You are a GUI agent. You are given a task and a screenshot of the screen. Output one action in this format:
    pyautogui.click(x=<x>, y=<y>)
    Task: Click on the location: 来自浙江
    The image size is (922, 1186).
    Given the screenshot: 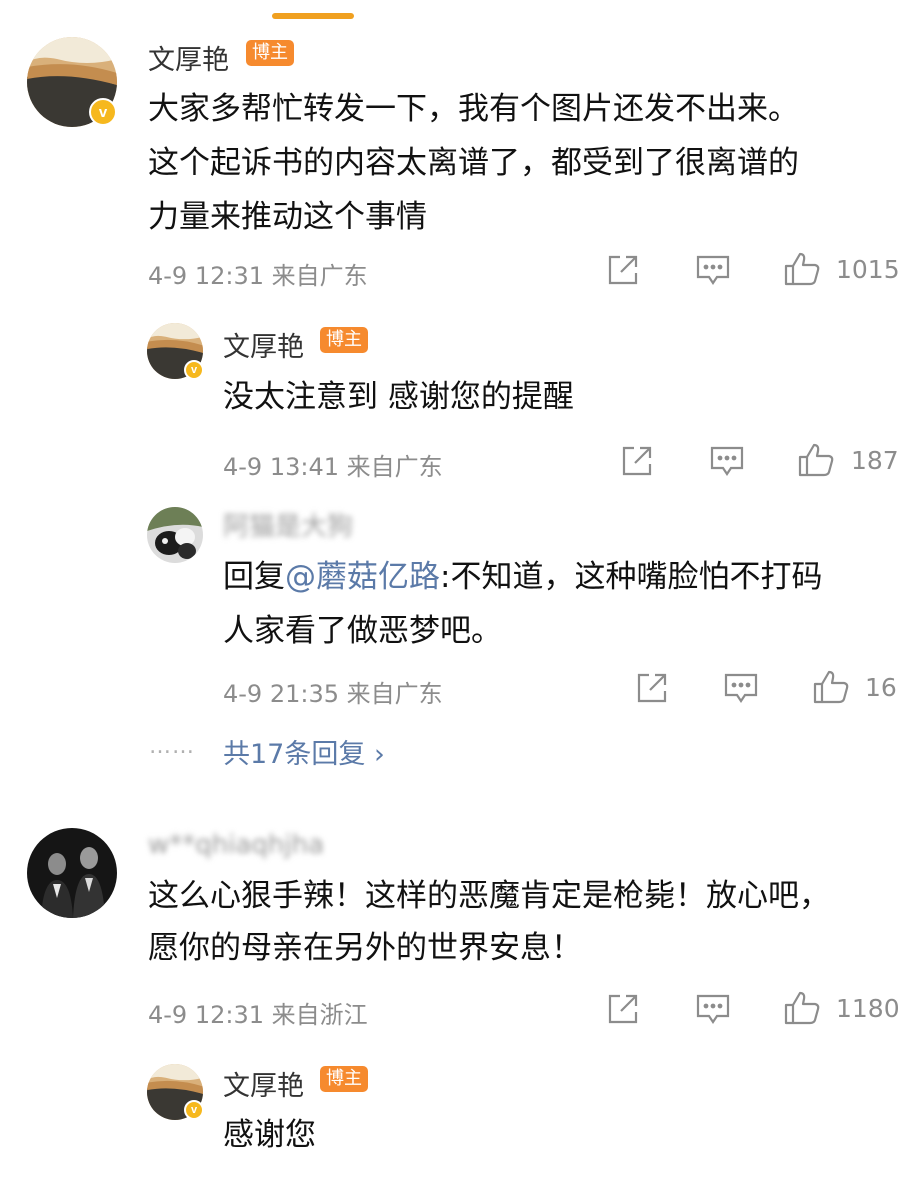 What is the action you would take?
    pyautogui.click(x=319, y=1015)
    